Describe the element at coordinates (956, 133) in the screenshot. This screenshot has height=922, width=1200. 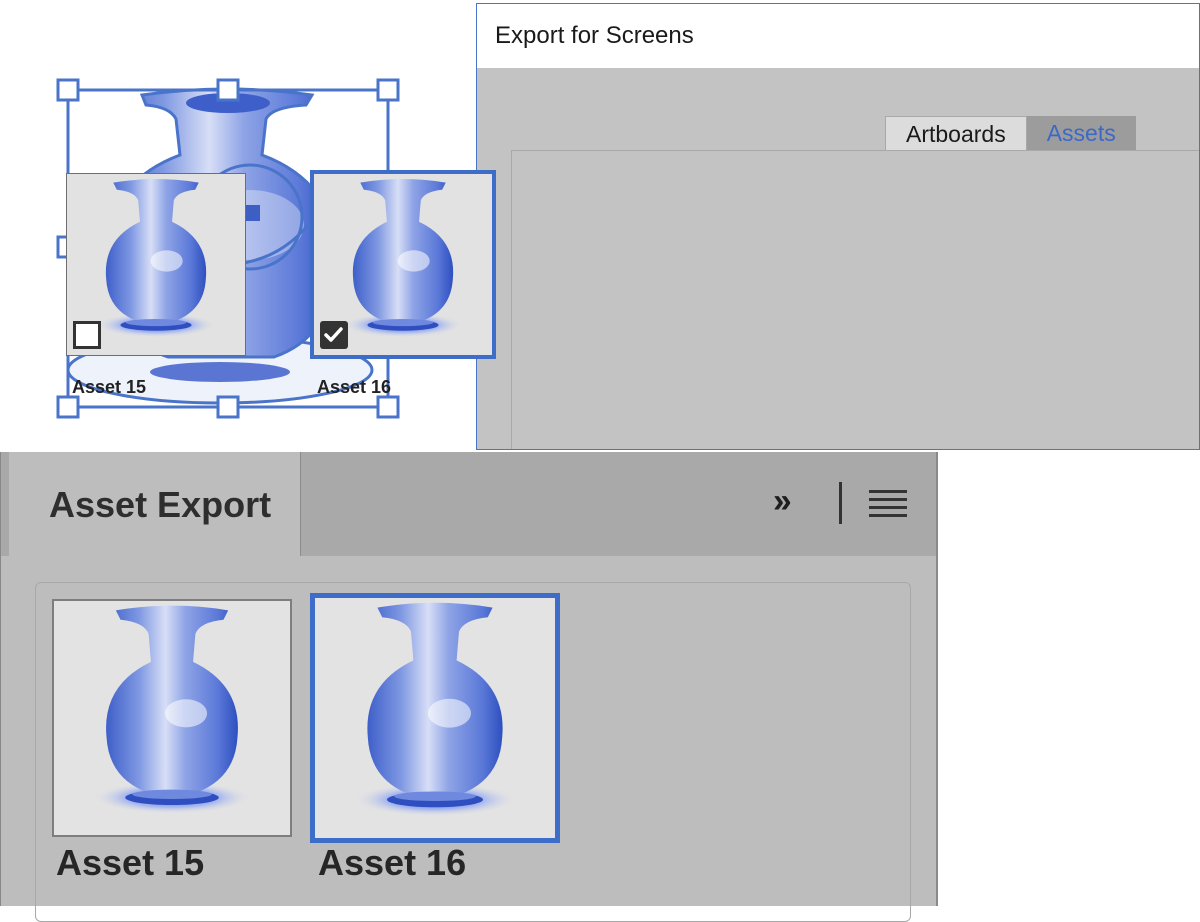
I see `tab-artboards: Artboards` at that location.